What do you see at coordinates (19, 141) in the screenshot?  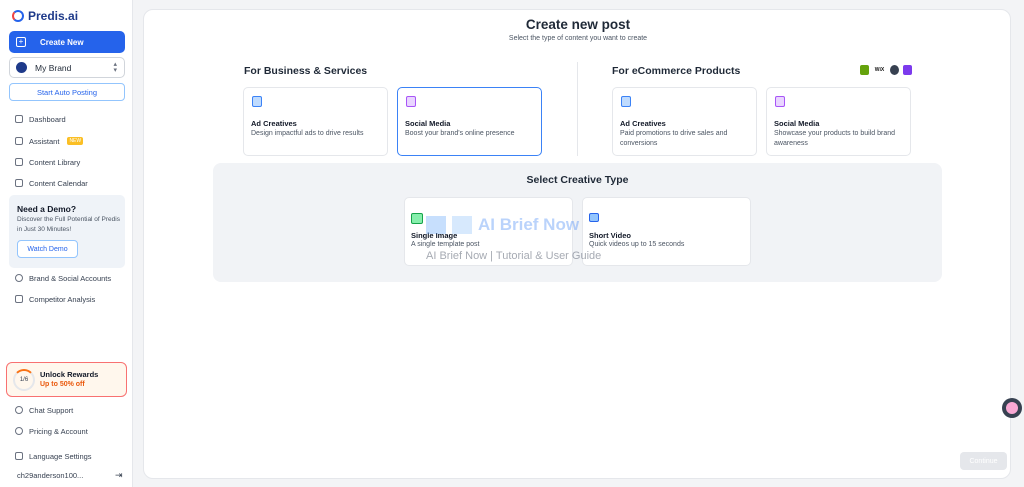 I see `assistant-icon` at bounding box center [19, 141].